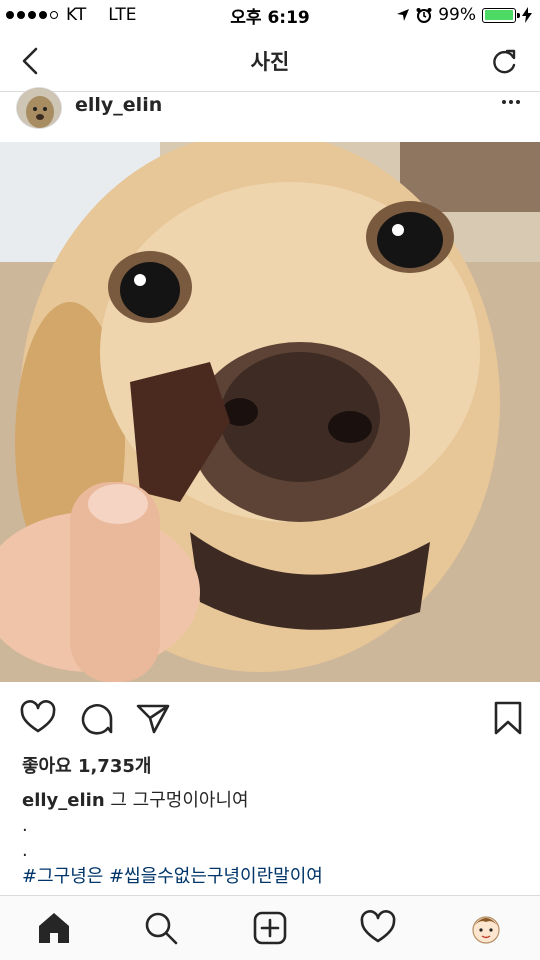 This screenshot has height=960, width=540. I want to click on like-heart-icon, so click(38, 718).